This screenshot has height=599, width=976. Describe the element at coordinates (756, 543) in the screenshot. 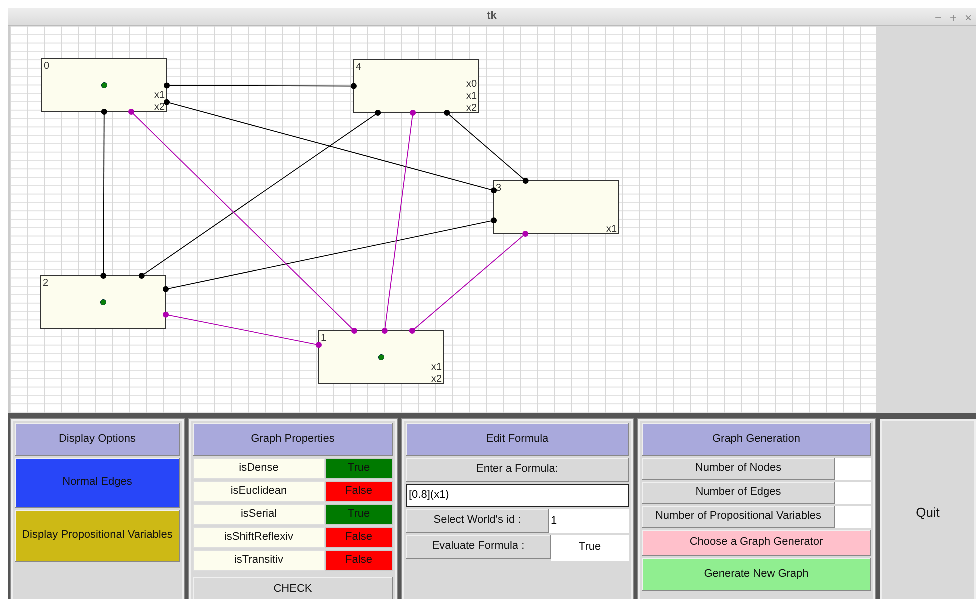

I see `generator-button: Choose a Graph Generator` at that location.